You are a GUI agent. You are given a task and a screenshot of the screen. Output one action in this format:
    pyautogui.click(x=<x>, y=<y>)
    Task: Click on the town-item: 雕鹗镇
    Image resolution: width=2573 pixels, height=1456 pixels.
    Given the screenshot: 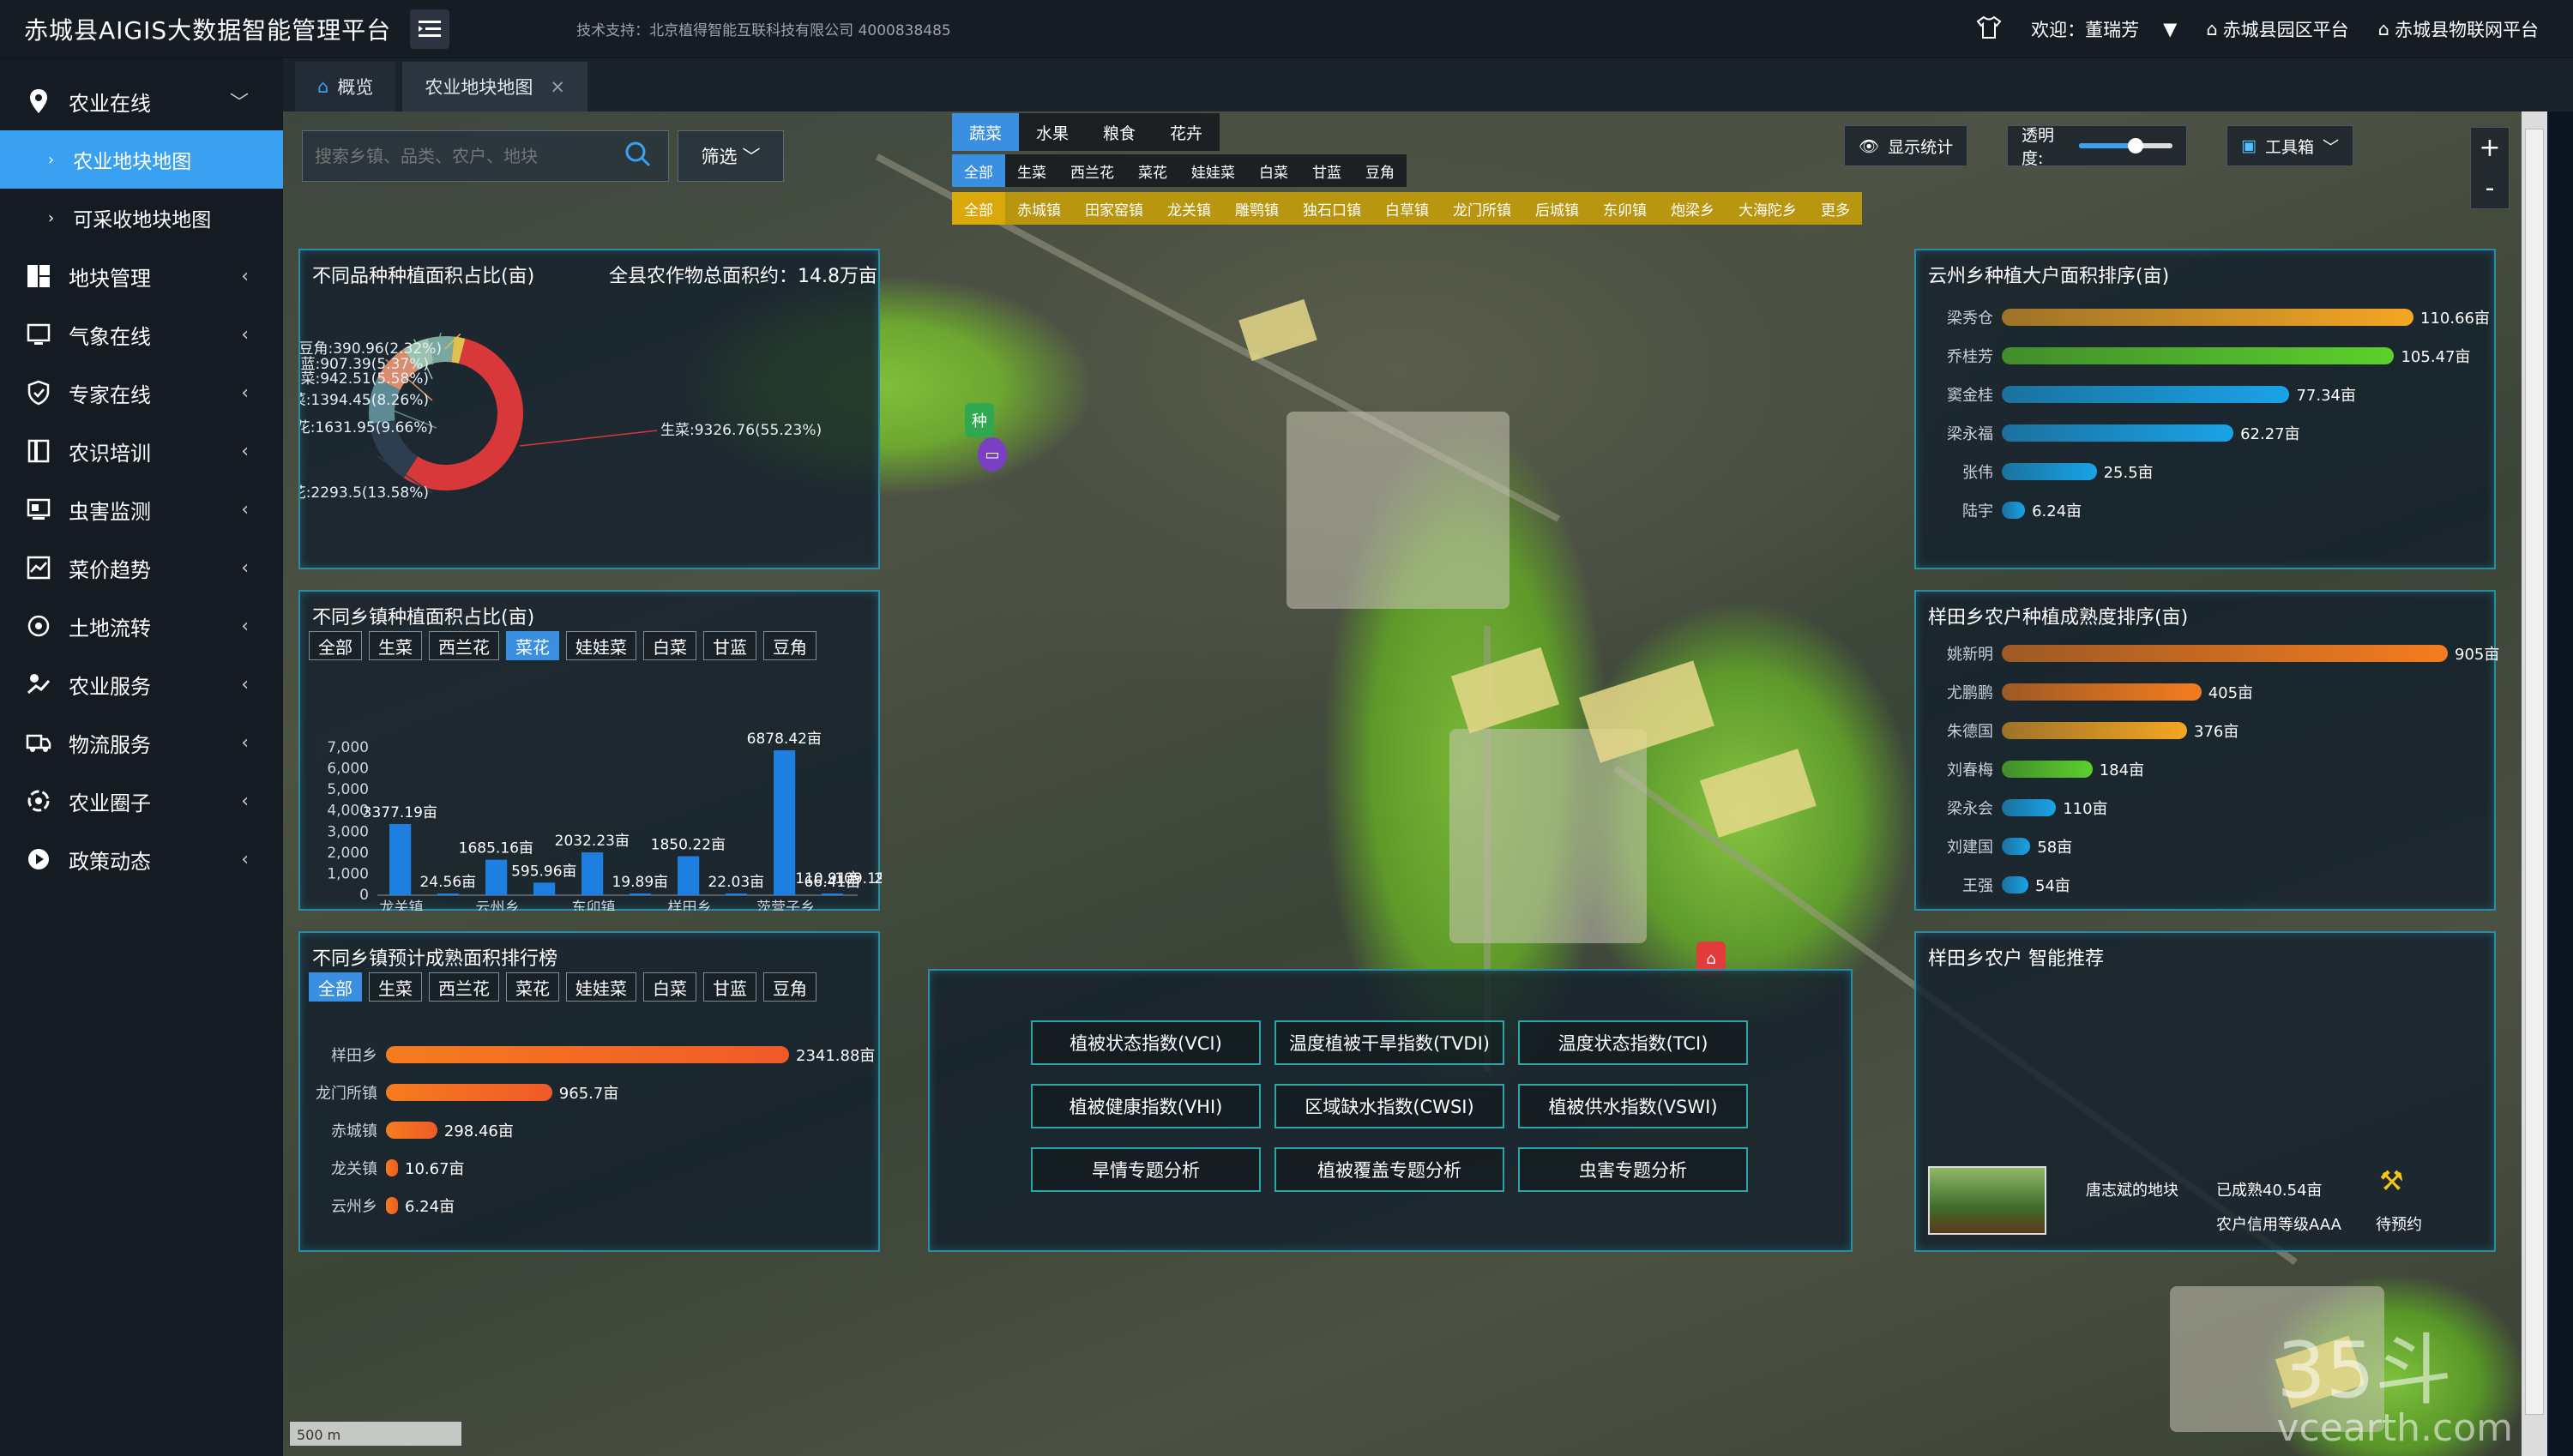 What is the action you would take?
    pyautogui.click(x=1257, y=209)
    